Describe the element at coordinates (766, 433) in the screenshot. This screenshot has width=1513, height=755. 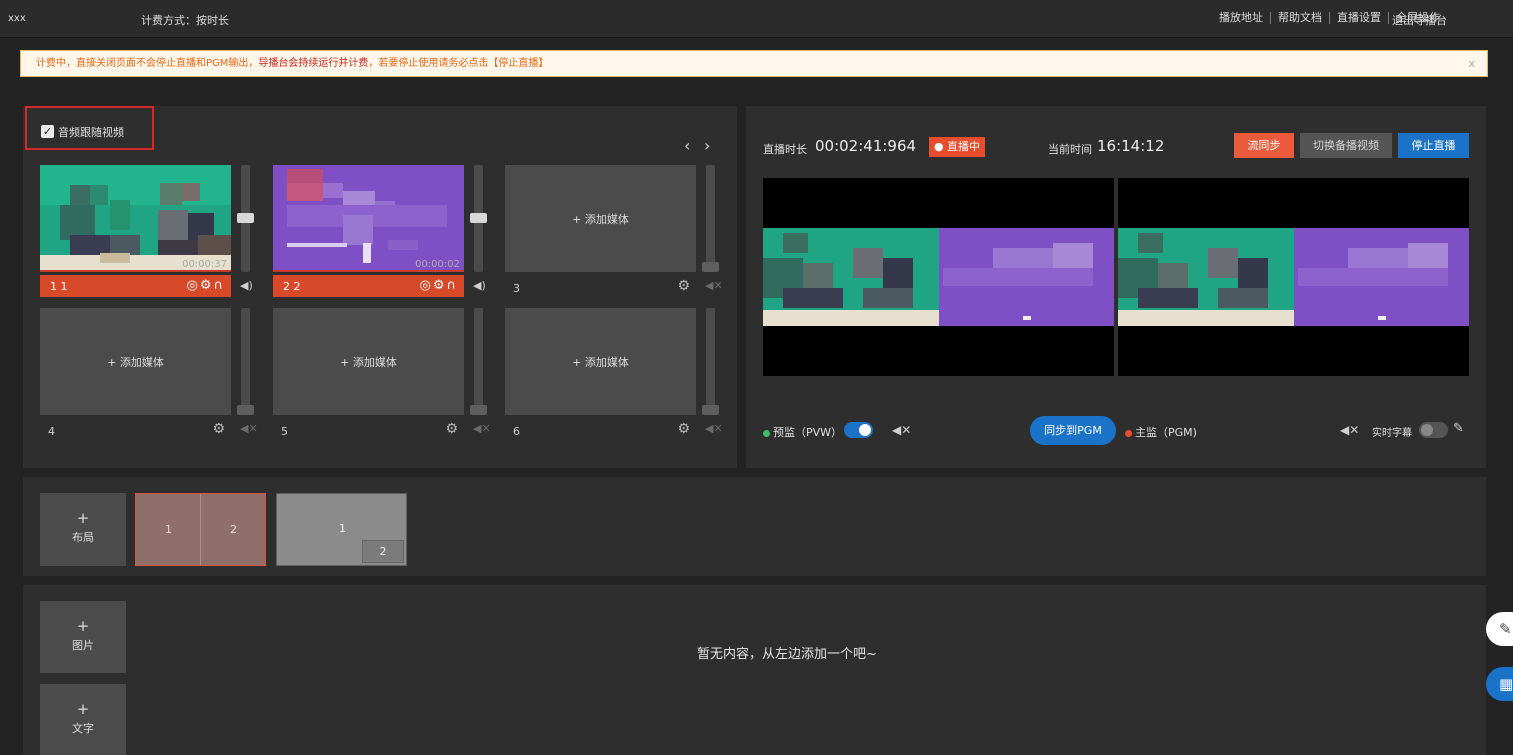
I see `pvw-dot` at that location.